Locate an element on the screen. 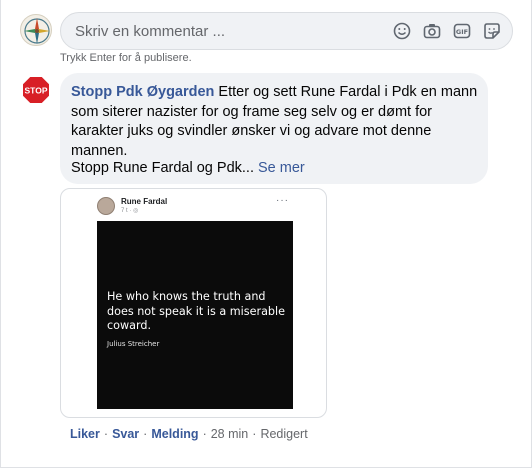 This screenshot has height=468, width=532. sticker-icon is located at coordinates (492, 31).